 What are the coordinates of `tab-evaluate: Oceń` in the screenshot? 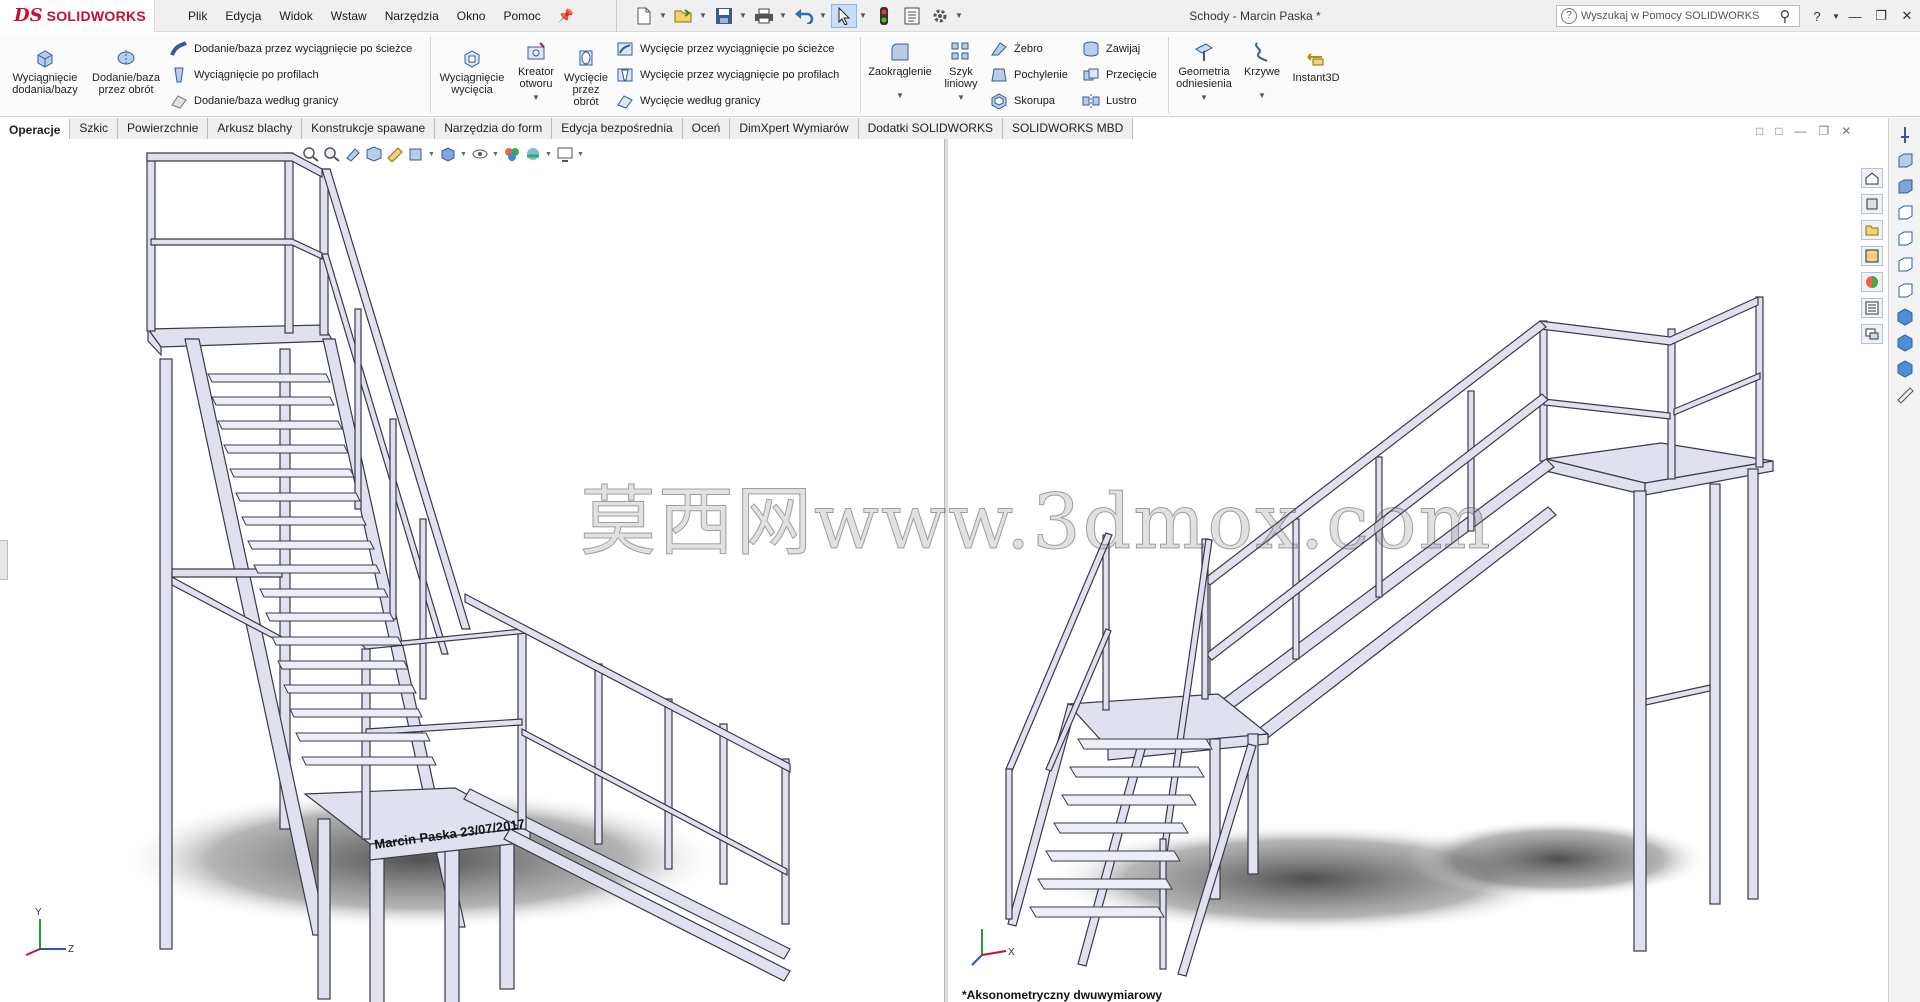 It's located at (707, 128).